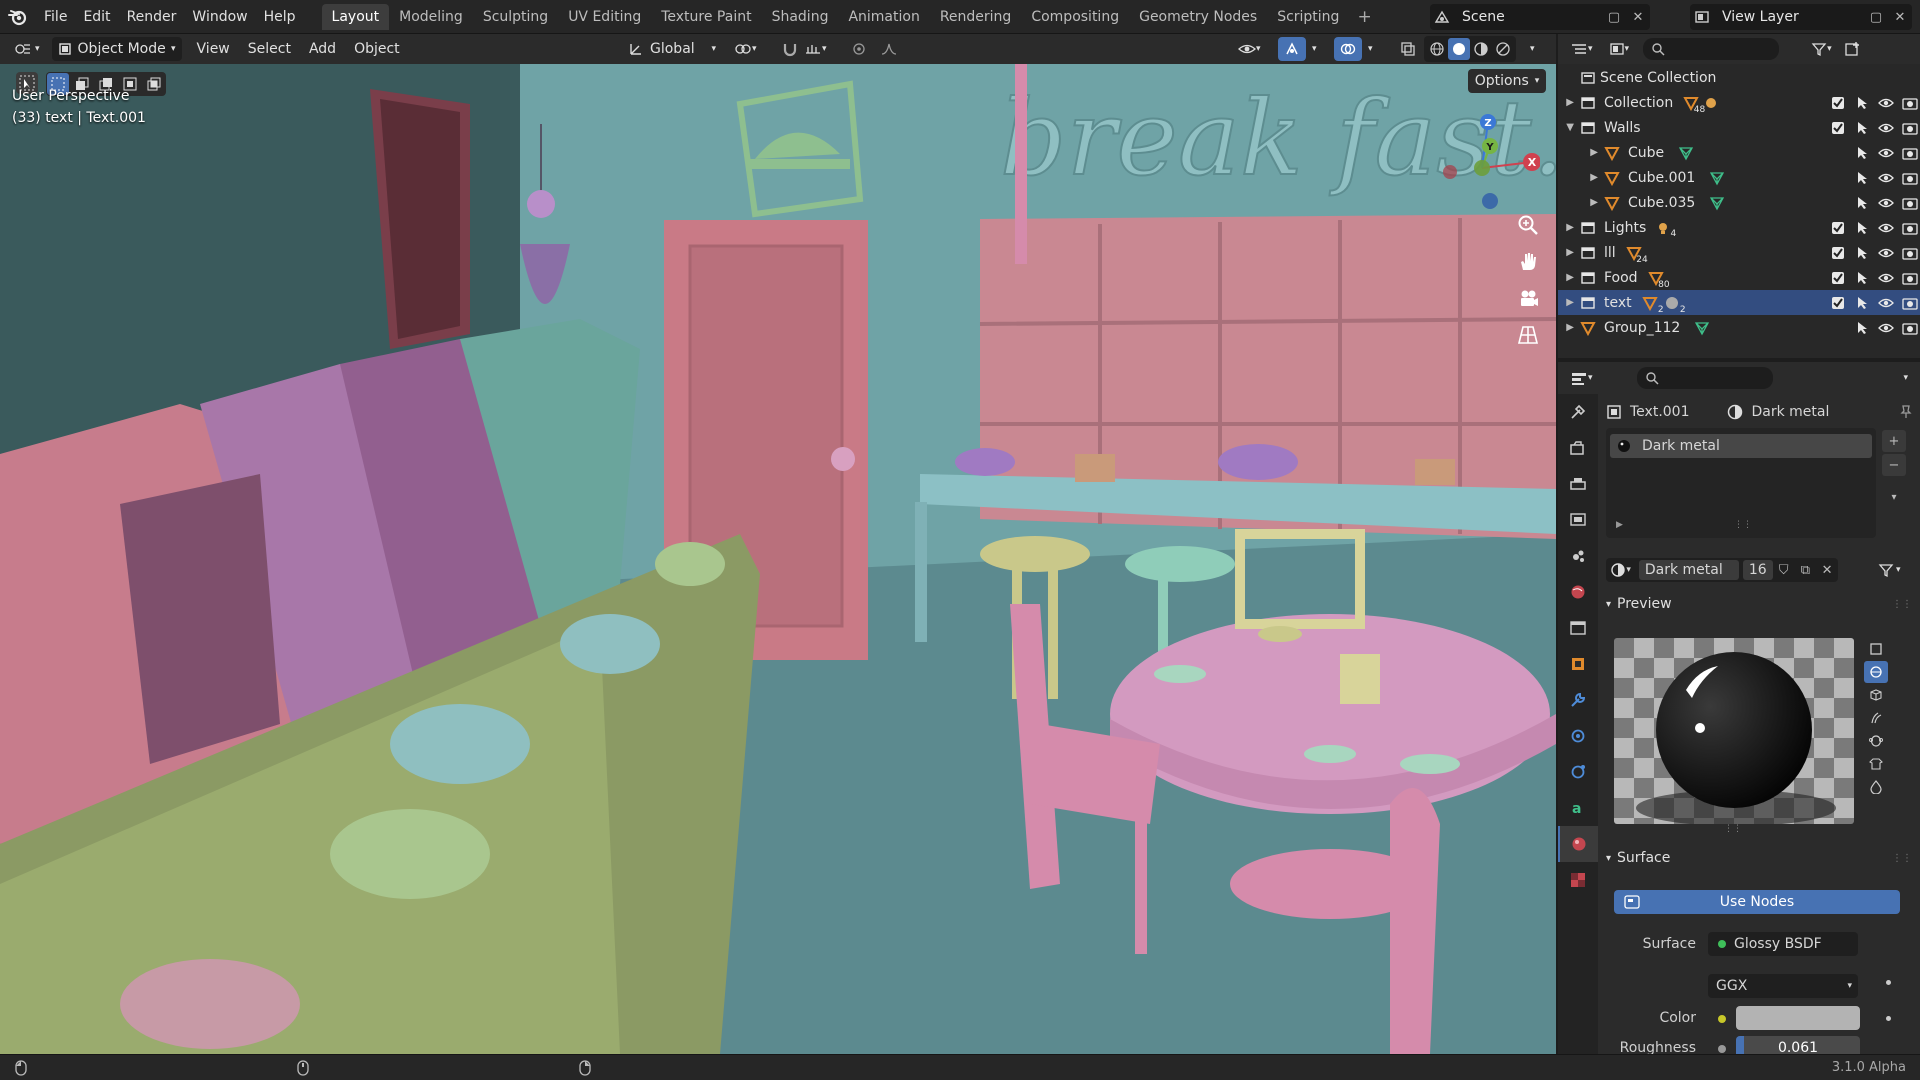 The height and width of the screenshot is (1080, 1920). I want to click on solid-shading-button, so click(1459, 49).